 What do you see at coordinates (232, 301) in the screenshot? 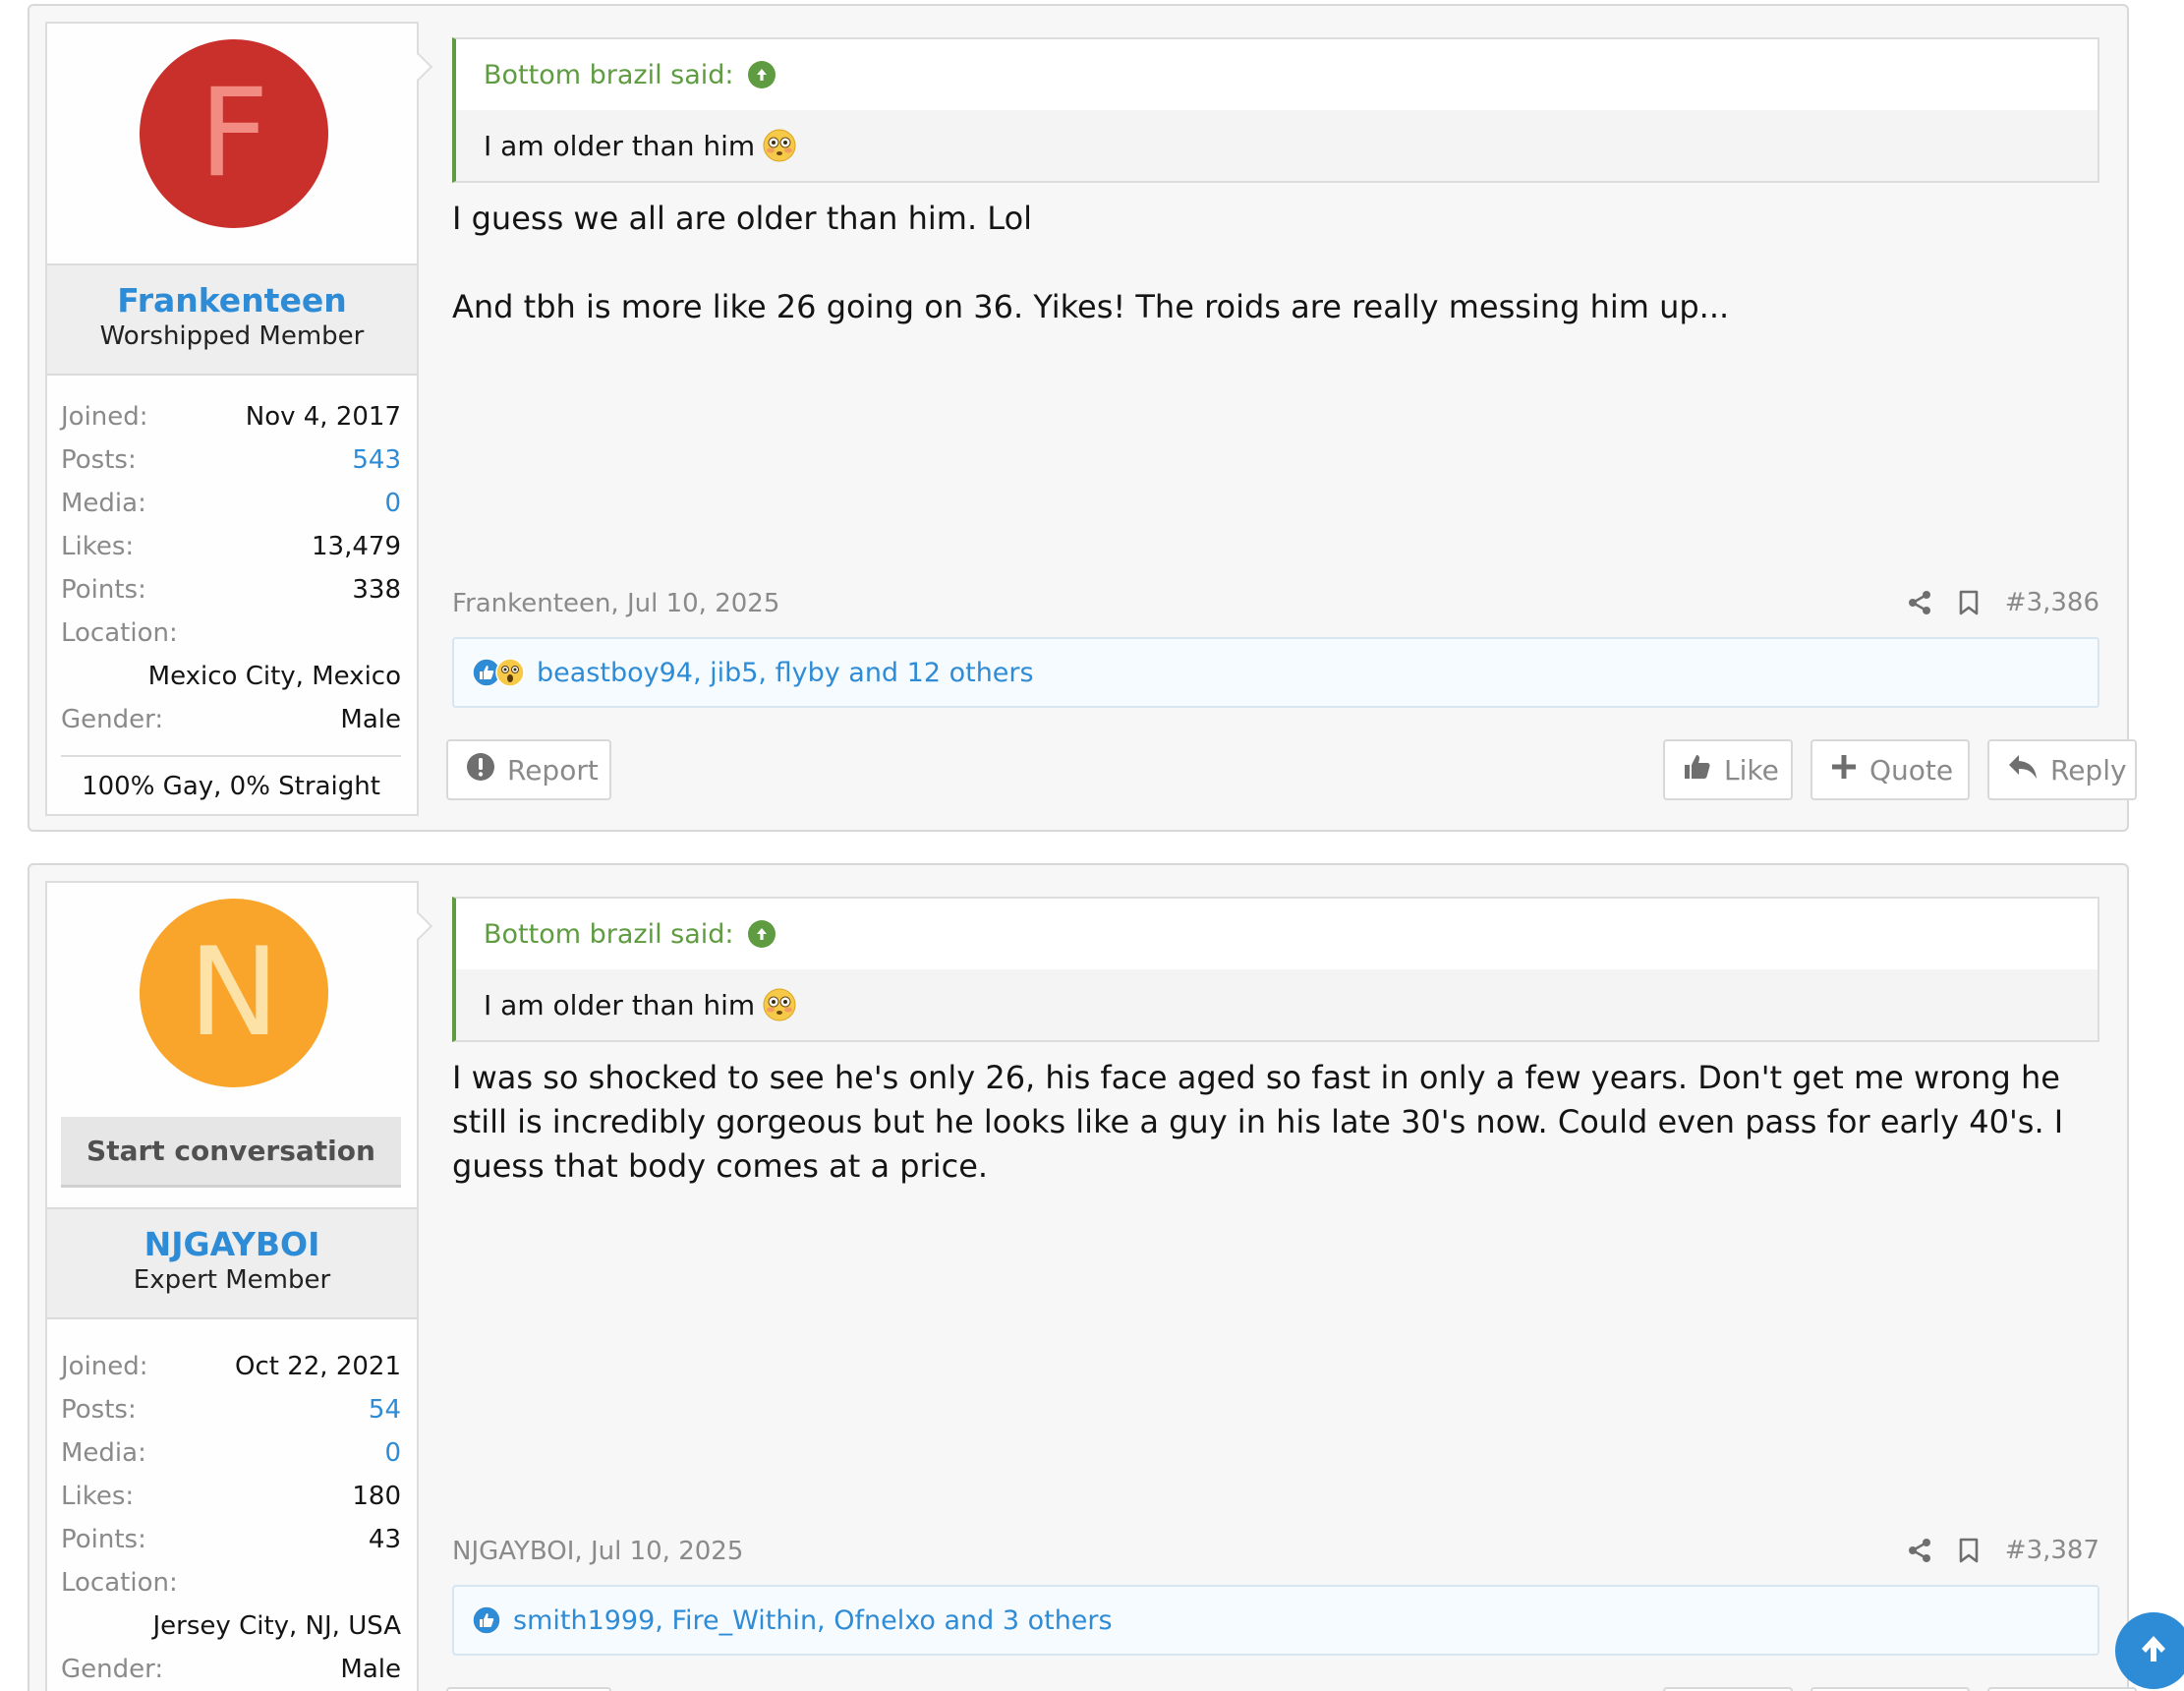
I see `username-link: Frankenteen` at bounding box center [232, 301].